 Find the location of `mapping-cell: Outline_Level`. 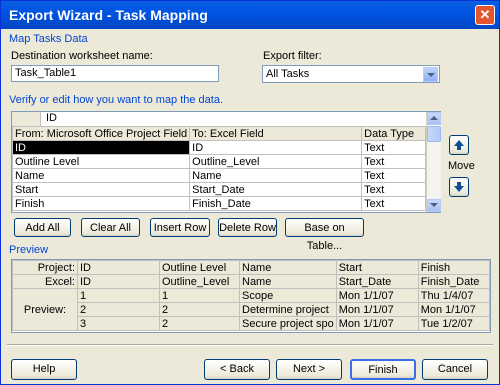

mapping-cell: Outline_Level is located at coordinates (276, 161).